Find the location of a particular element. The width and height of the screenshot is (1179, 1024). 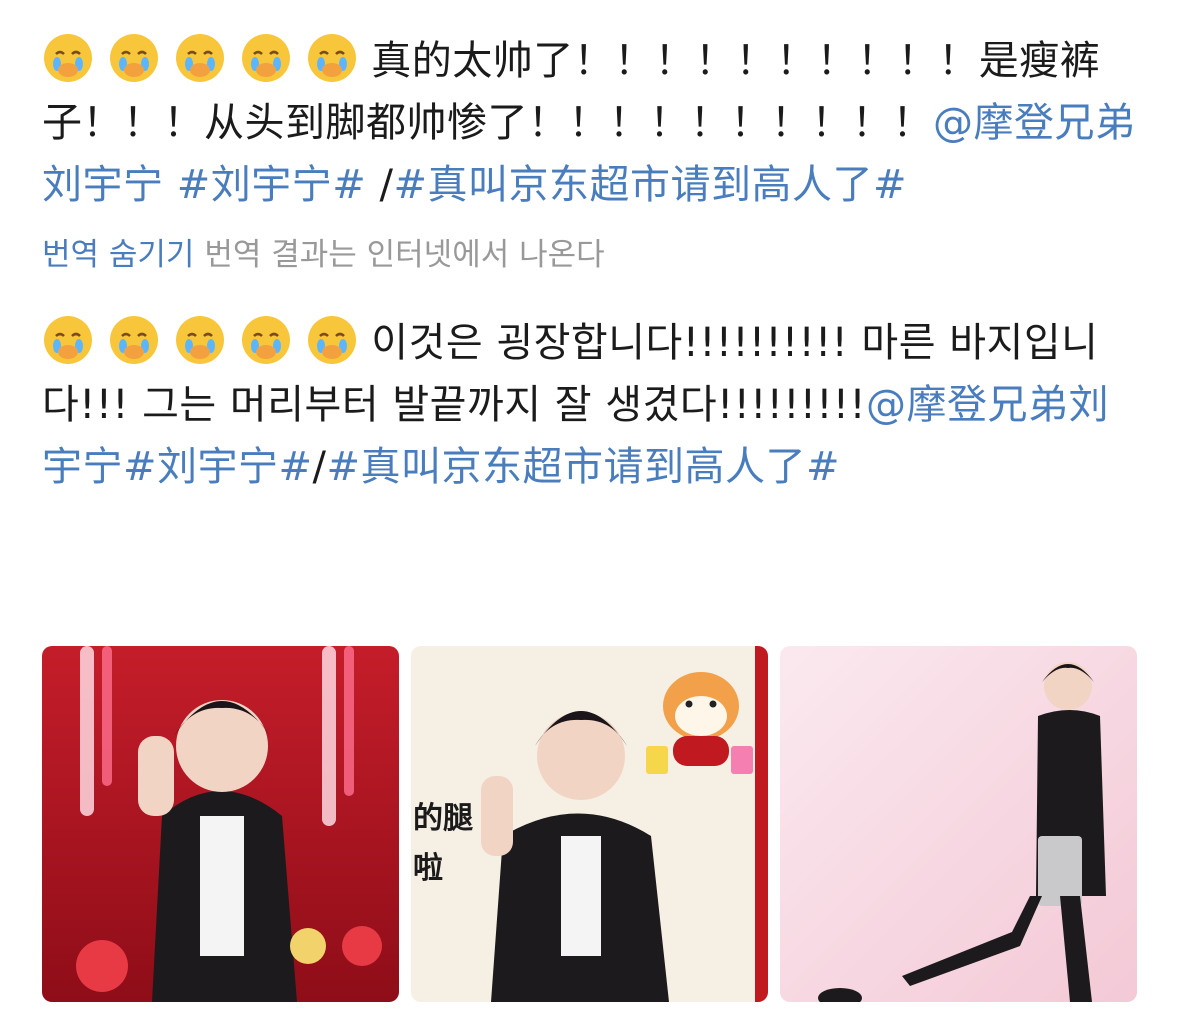

photo-pink-pose is located at coordinates (958, 824).